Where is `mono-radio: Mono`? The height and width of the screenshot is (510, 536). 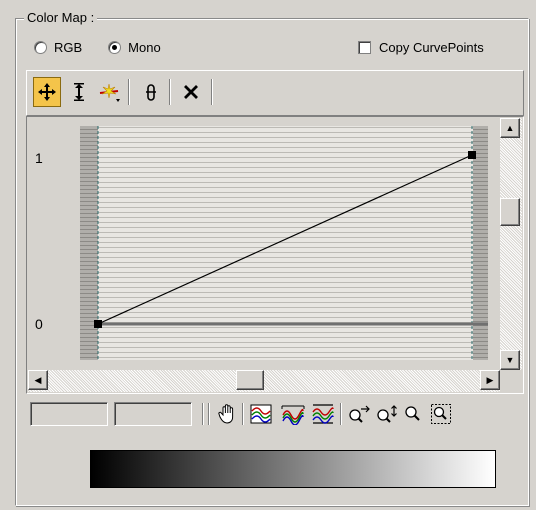
mono-radio: Mono is located at coordinates (134, 47).